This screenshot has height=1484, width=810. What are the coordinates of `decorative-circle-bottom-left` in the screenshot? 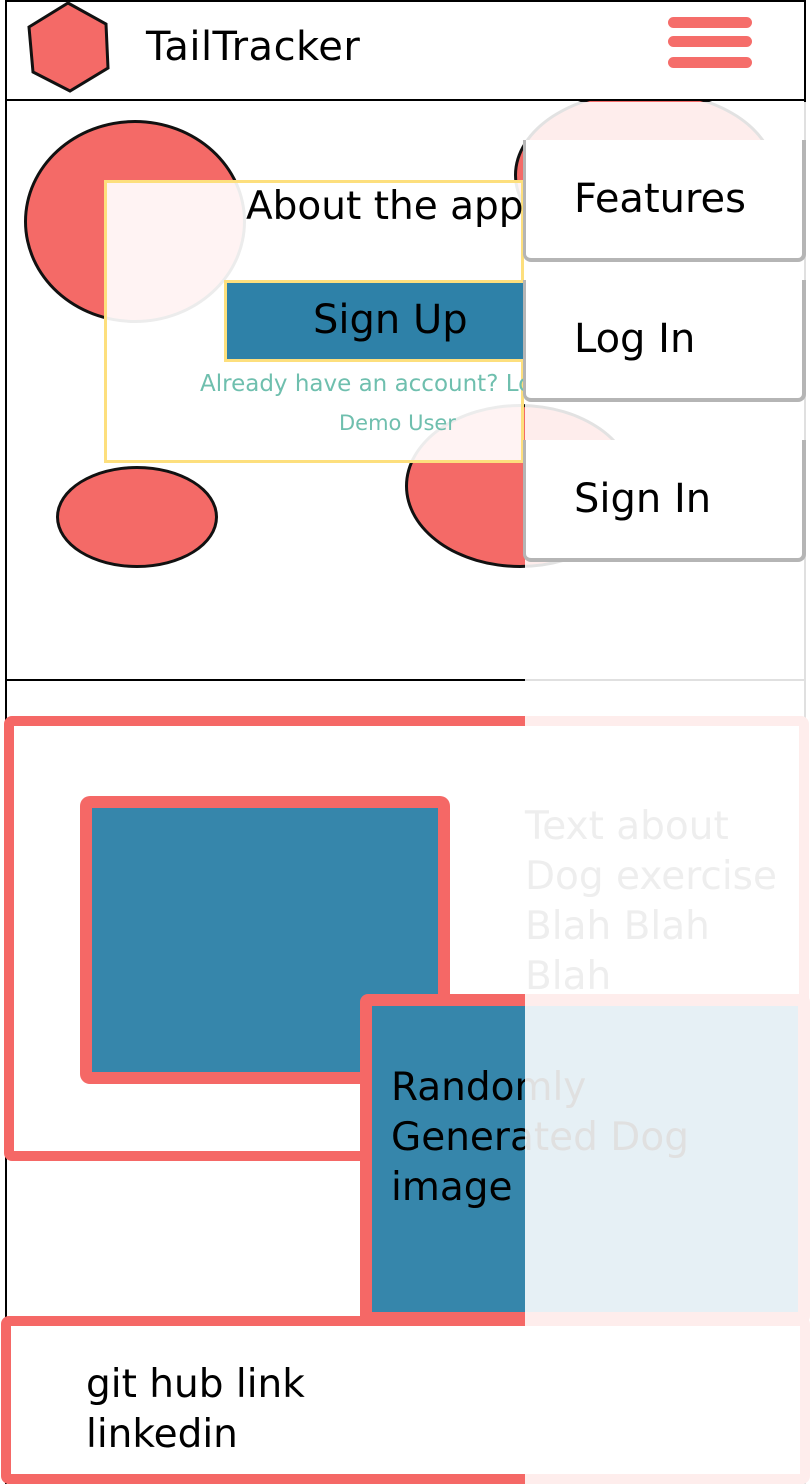 It's located at (137, 517).